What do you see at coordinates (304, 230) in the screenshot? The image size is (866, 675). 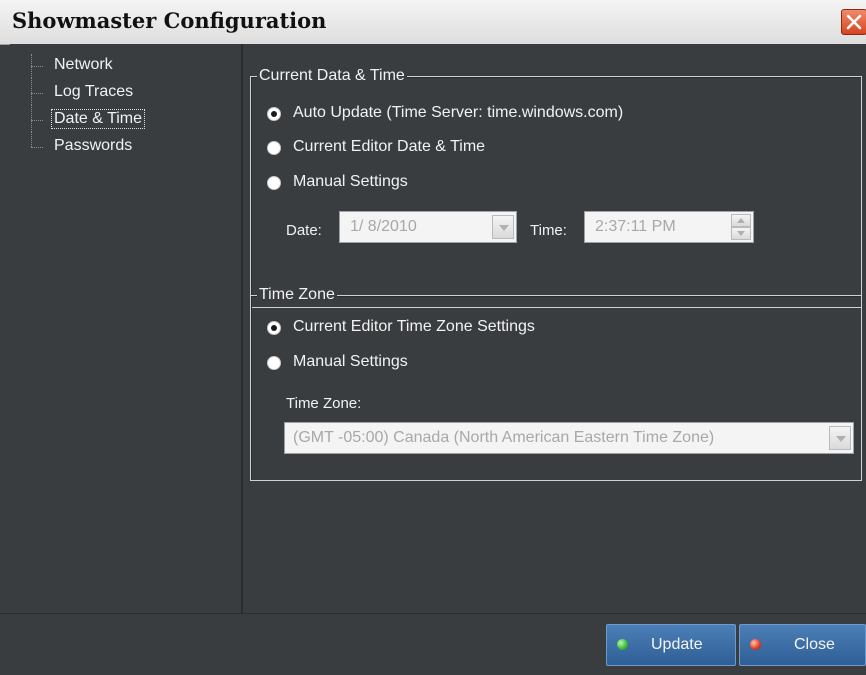 I see `date-label: Date:` at bounding box center [304, 230].